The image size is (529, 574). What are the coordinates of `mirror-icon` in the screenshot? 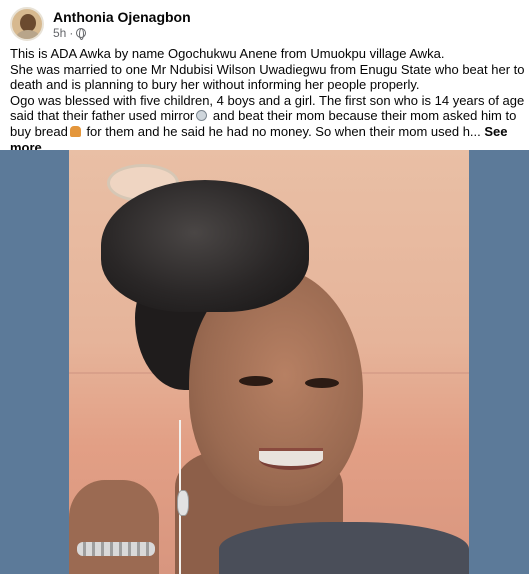 It's located at (202, 116).